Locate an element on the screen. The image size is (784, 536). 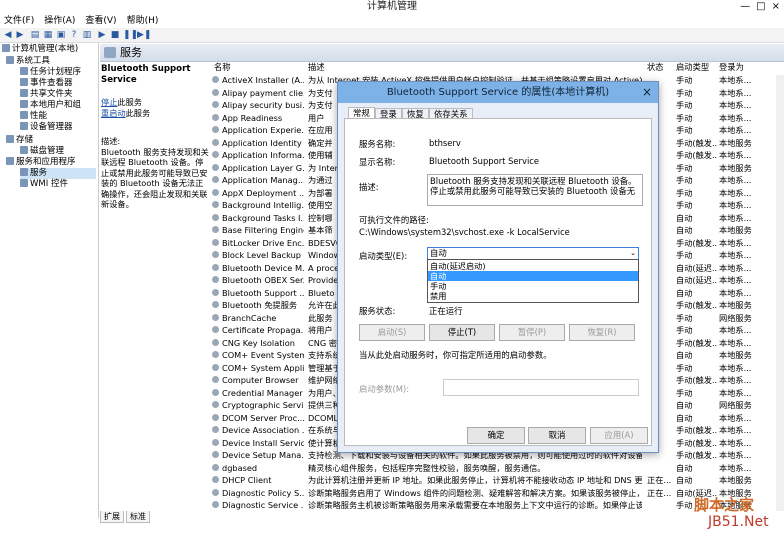
pause-button: 暂停(P) is located at coordinates (532, 332).